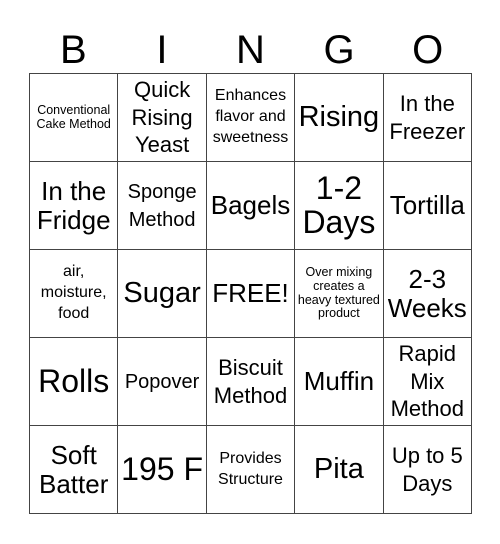  Describe the element at coordinates (427, 470) in the screenshot. I see `bingo-cell: Up to 5 Days` at that location.